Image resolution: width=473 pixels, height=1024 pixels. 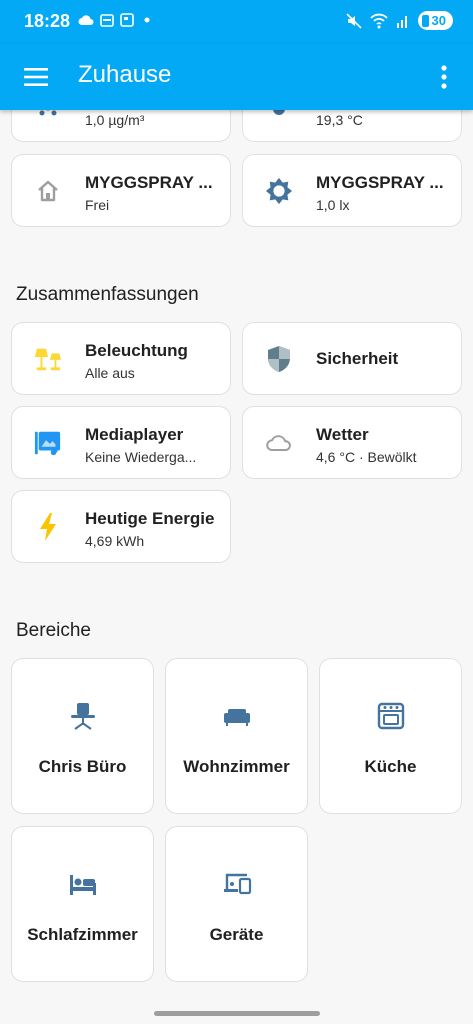 I want to click on menu-button, so click(x=36, y=77).